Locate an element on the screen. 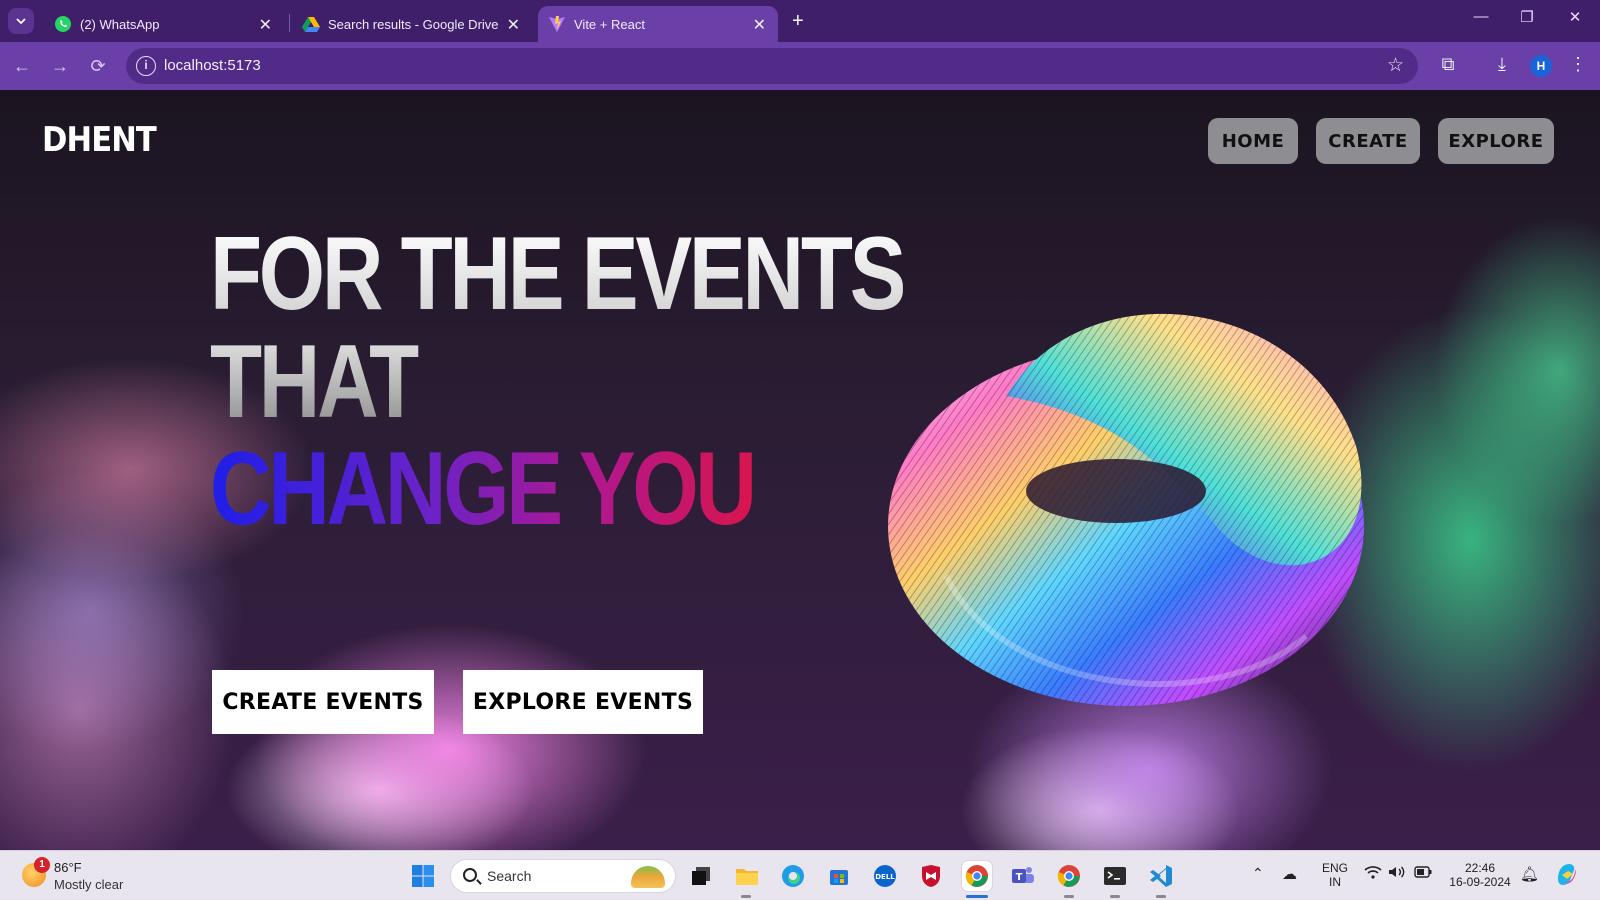 This screenshot has width=1600, height=900. svg-text: DELL is located at coordinates (885, 877).